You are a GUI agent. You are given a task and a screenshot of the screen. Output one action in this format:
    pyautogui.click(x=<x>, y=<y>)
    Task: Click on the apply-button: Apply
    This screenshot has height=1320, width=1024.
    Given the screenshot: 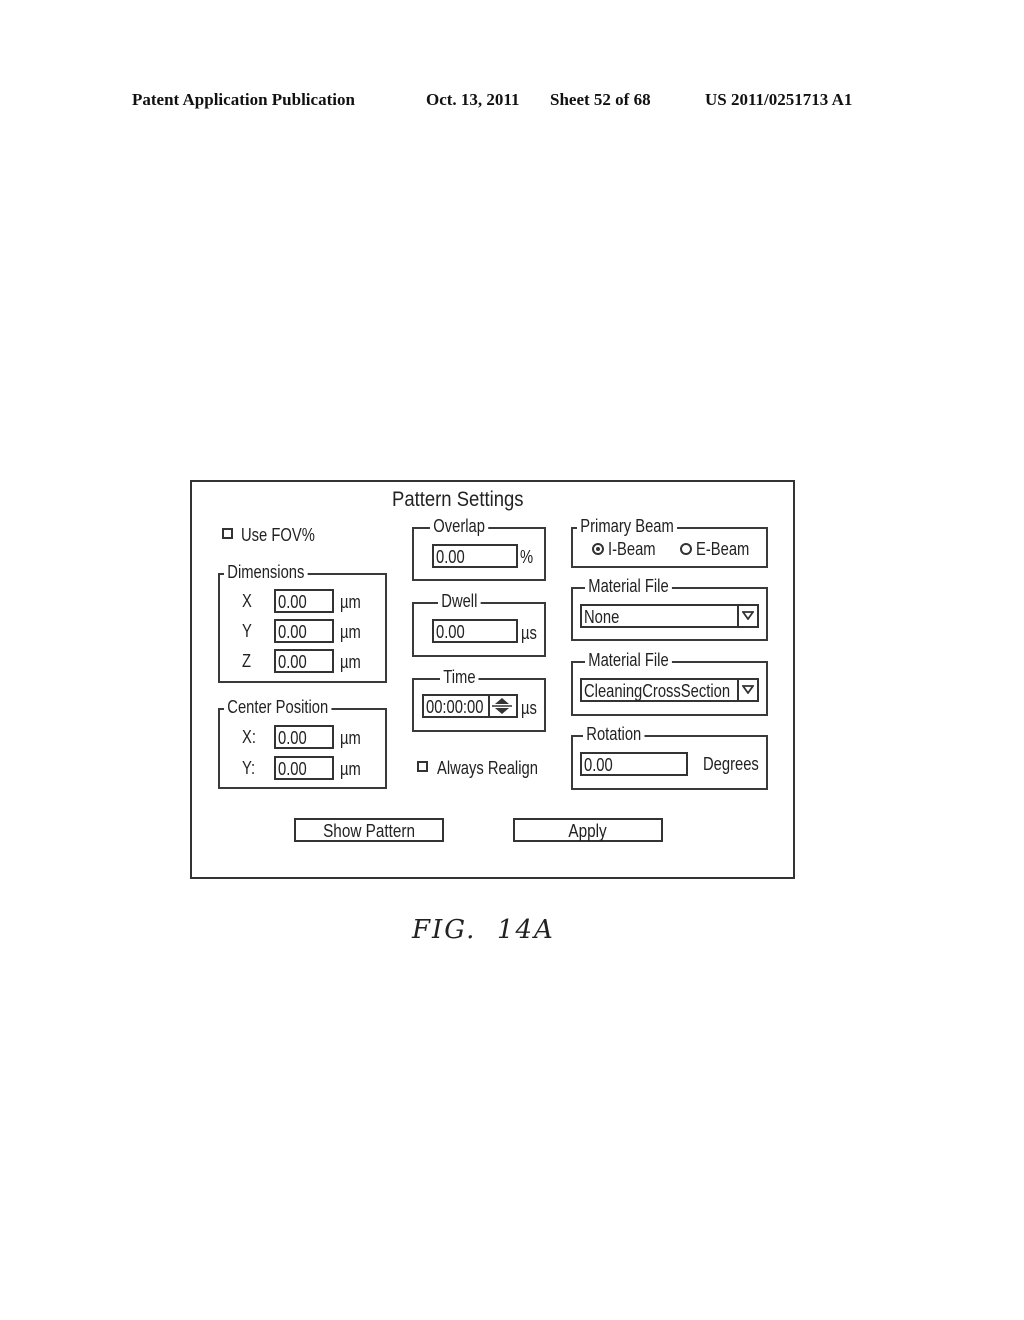 What is the action you would take?
    pyautogui.click(x=588, y=830)
    